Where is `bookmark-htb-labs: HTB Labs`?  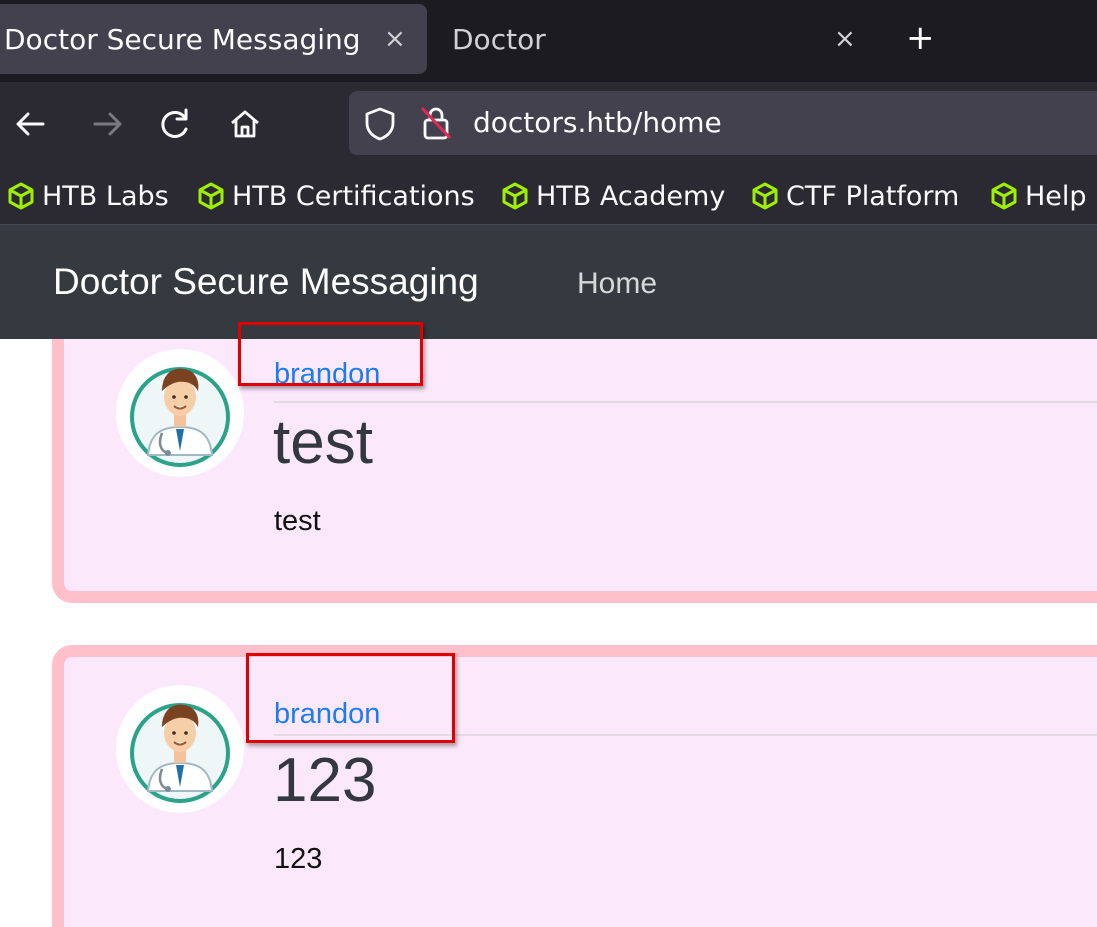 bookmark-htb-labs: HTB Labs is located at coordinates (87, 196).